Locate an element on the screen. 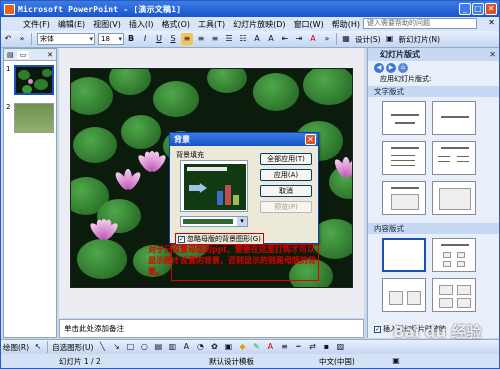 The image size is (500, 369). spelling-status-icon: ▣ is located at coordinates (396, 360).